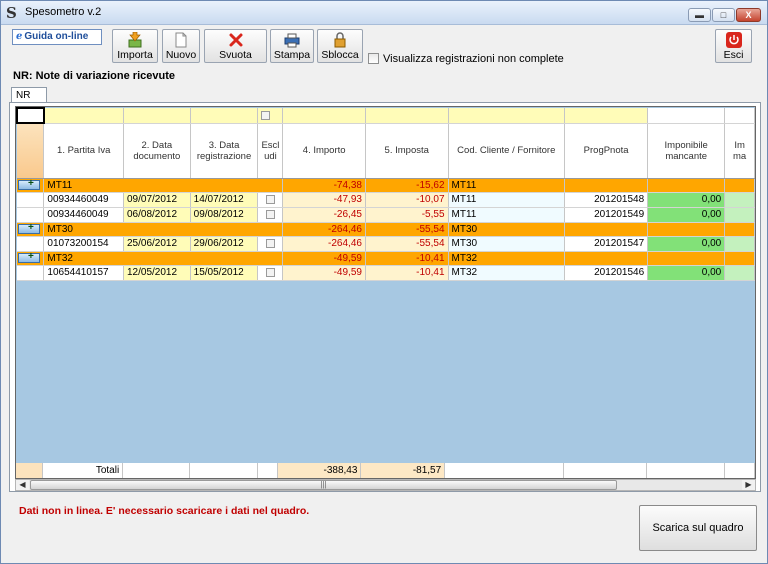 This screenshot has width=768, height=564. I want to click on group-row: MT32 -49,59 -10,41 MT32, so click(386, 258).